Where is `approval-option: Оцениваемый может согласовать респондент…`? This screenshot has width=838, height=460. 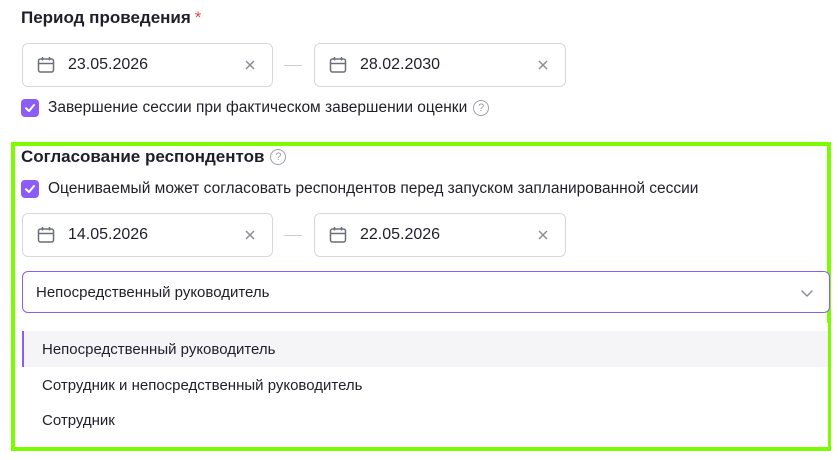
approval-option: Оцениваемый может согласовать респондент… is located at coordinates (359, 189).